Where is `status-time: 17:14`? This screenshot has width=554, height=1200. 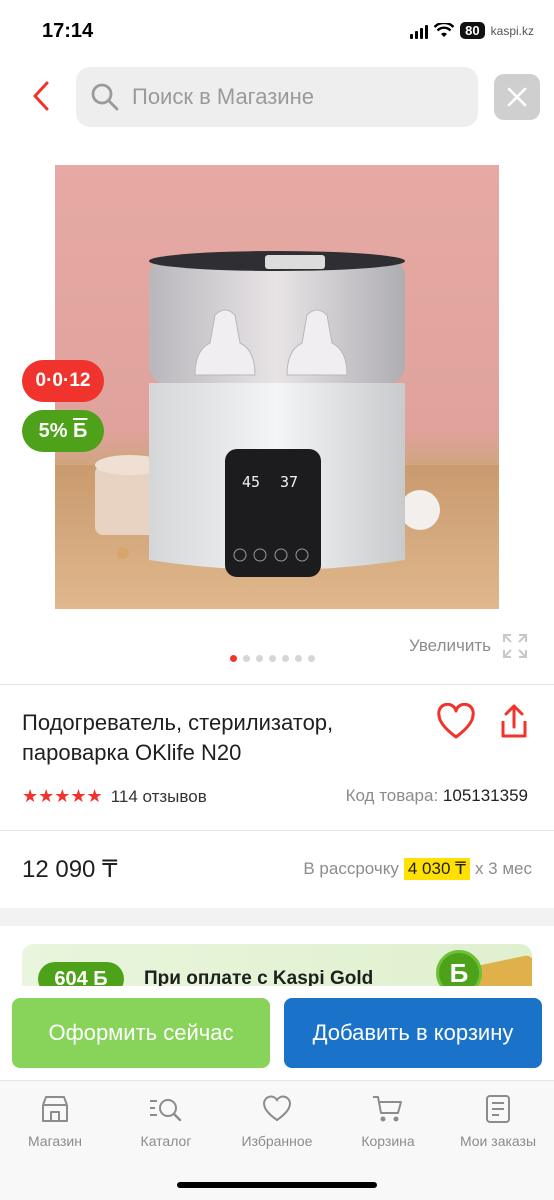 status-time: 17:14 is located at coordinates (68, 31).